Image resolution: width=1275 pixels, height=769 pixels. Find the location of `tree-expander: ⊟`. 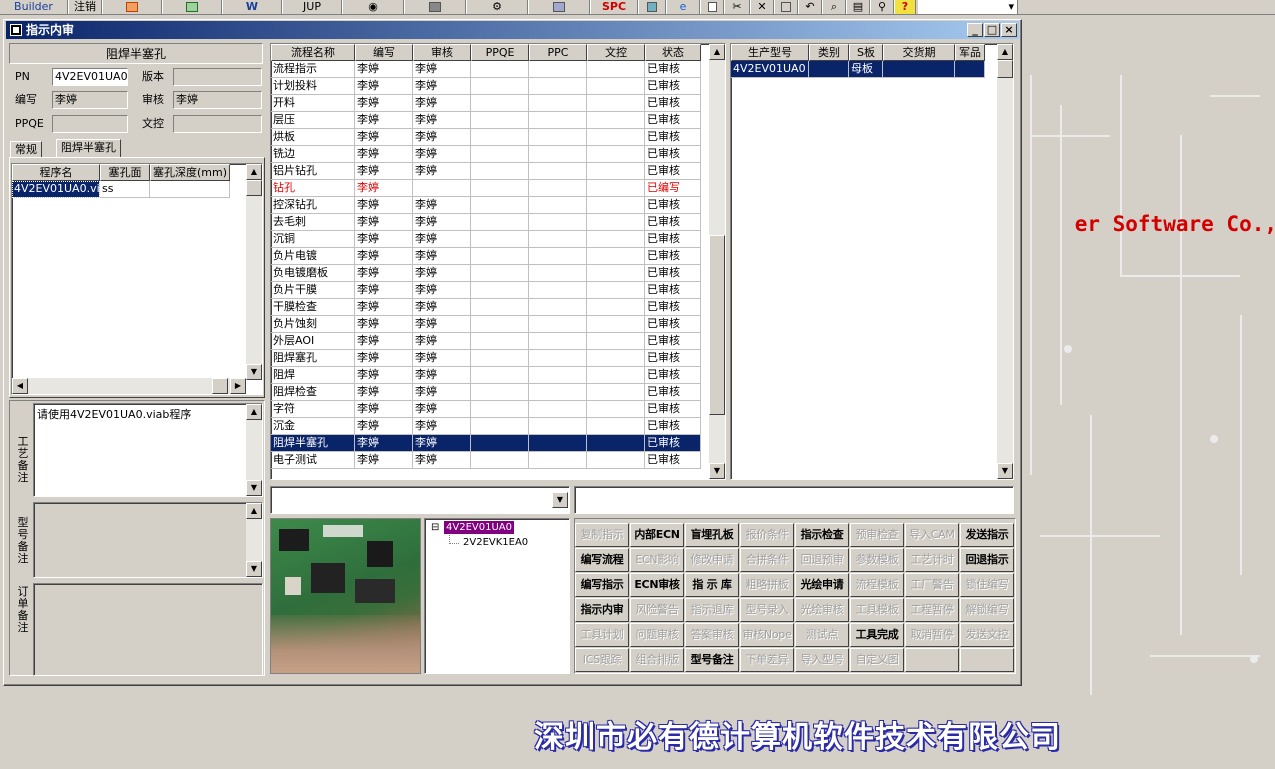

tree-expander: ⊟ is located at coordinates (435, 527).